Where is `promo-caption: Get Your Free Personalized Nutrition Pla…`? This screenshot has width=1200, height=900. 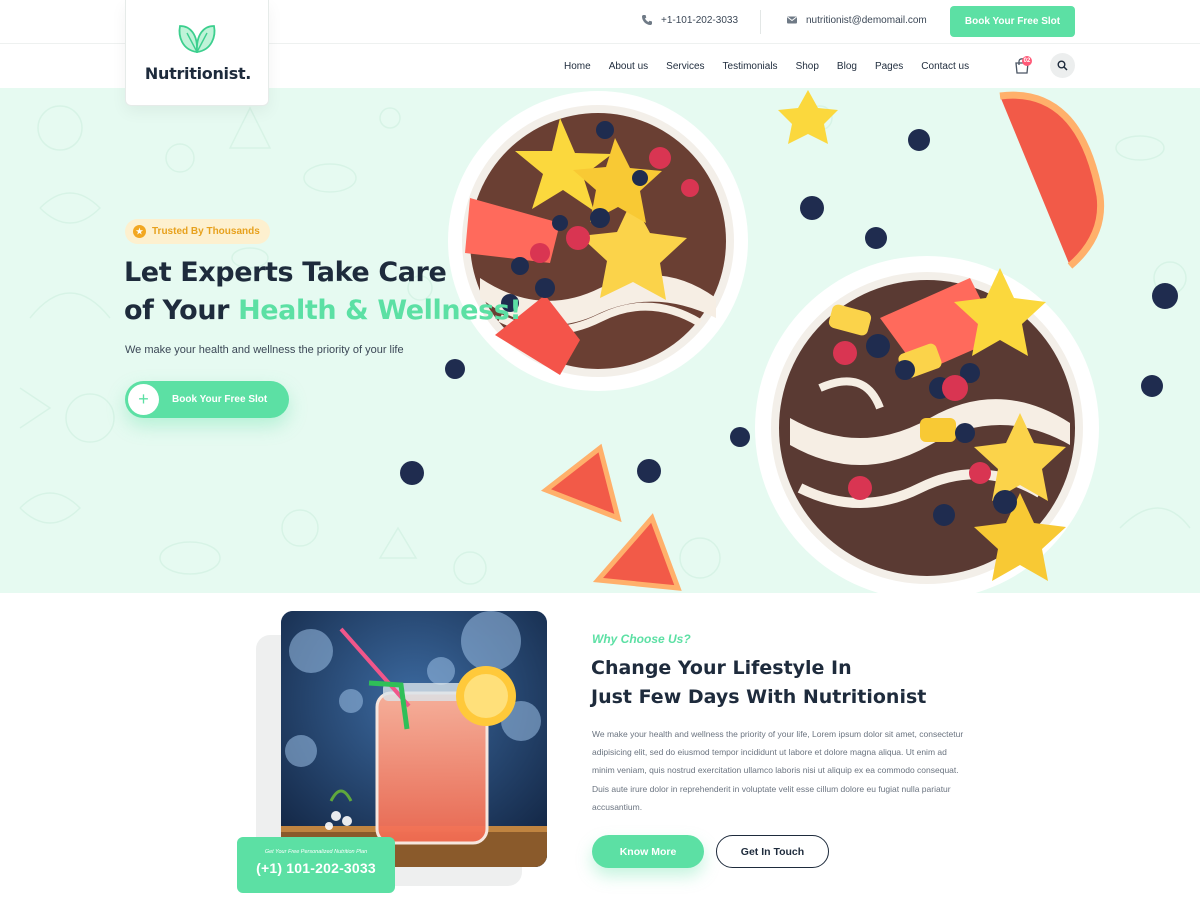 promo-caption: Get Your Free Personalized Nutrition Pla… is located at coordinates (316, 852).